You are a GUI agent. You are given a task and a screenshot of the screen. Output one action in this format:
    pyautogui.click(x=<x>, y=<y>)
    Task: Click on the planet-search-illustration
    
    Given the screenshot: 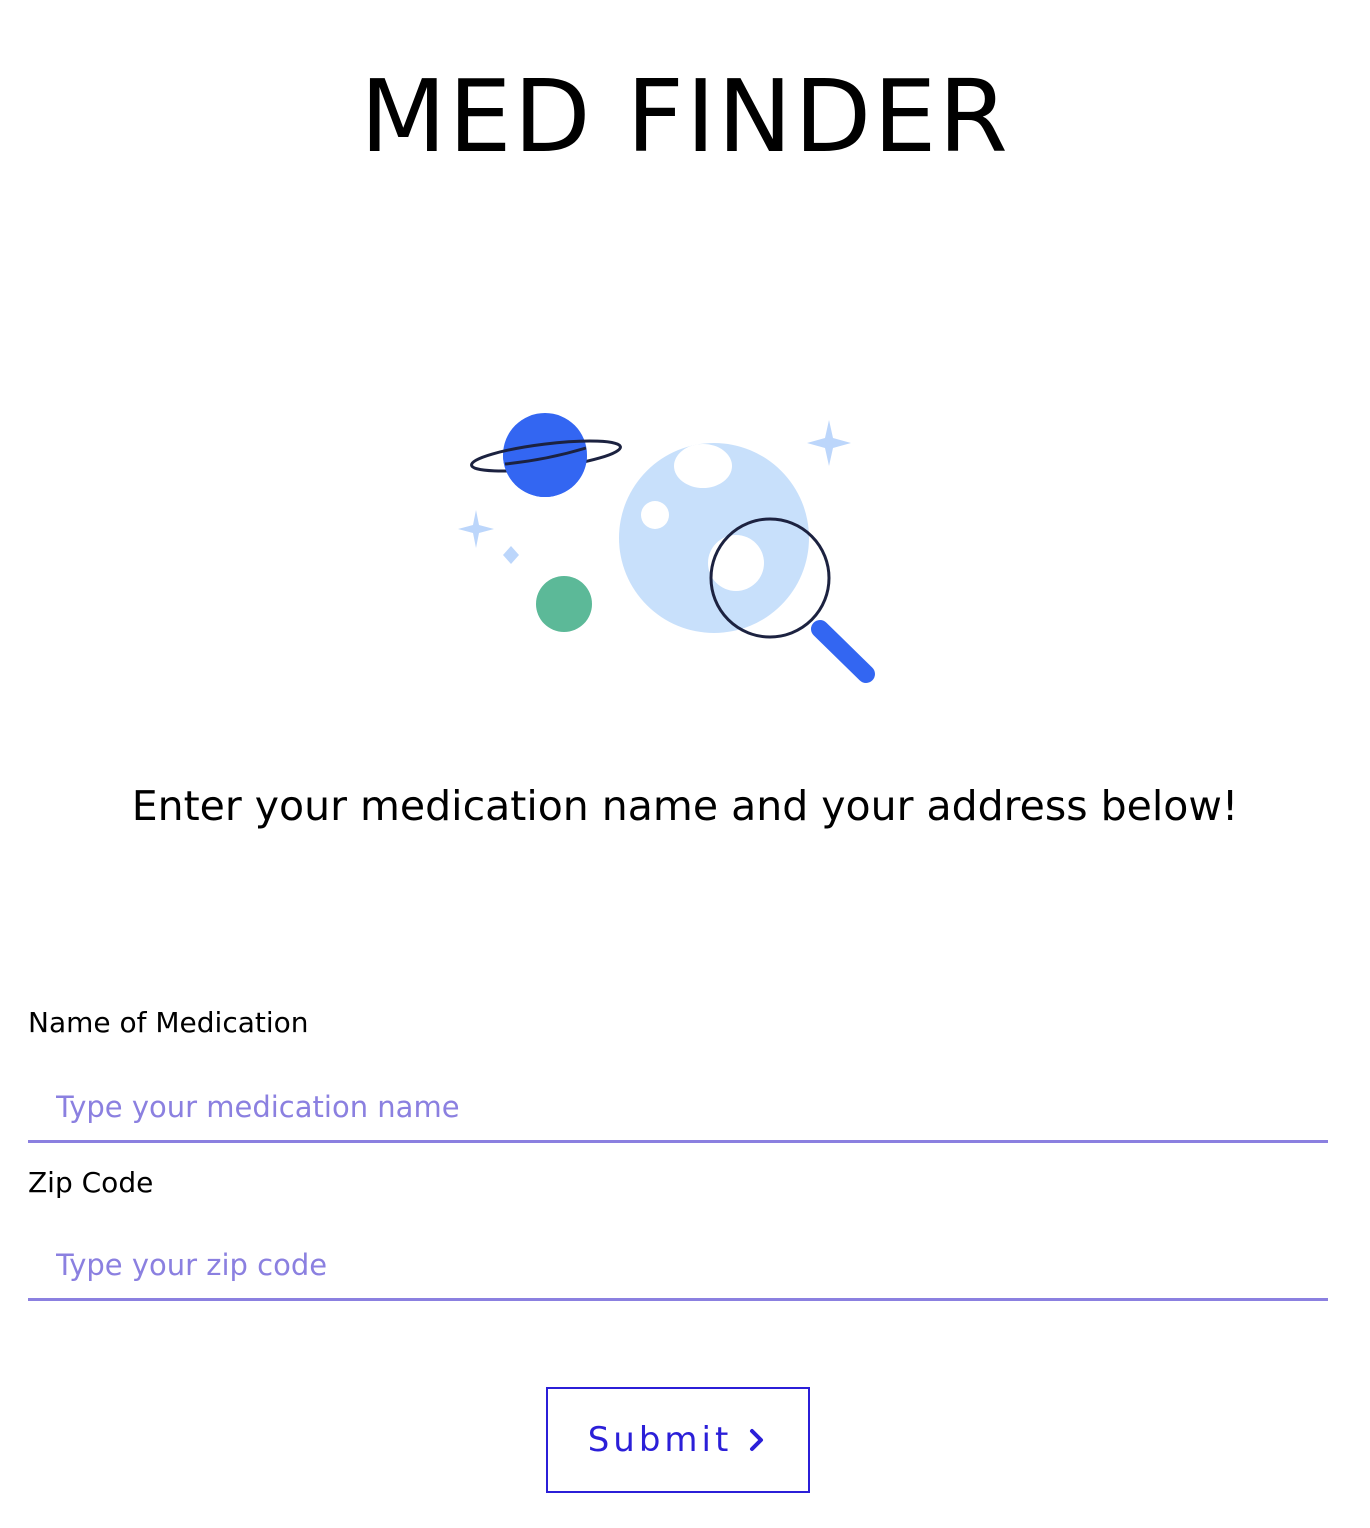 What is the action you would take?
    pyautogui.click(x=666, y=548)
    